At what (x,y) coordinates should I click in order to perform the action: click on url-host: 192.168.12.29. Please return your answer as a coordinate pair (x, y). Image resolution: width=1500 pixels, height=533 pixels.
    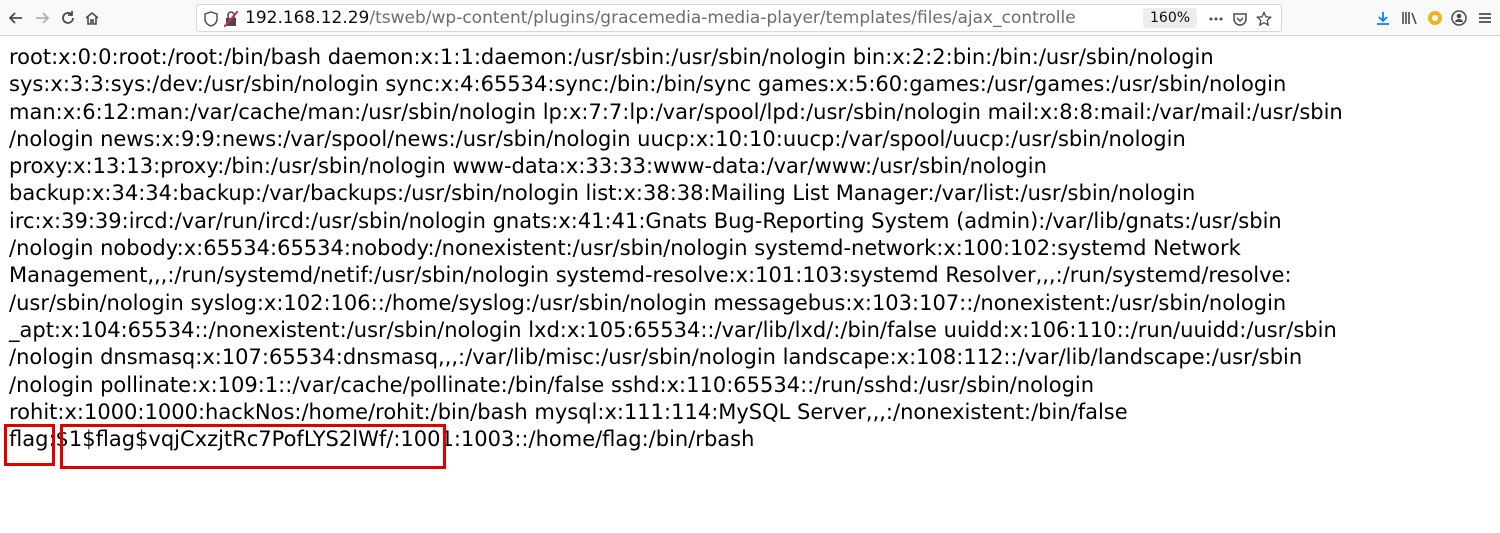
    Looking at the image, I should click on (307, 18).